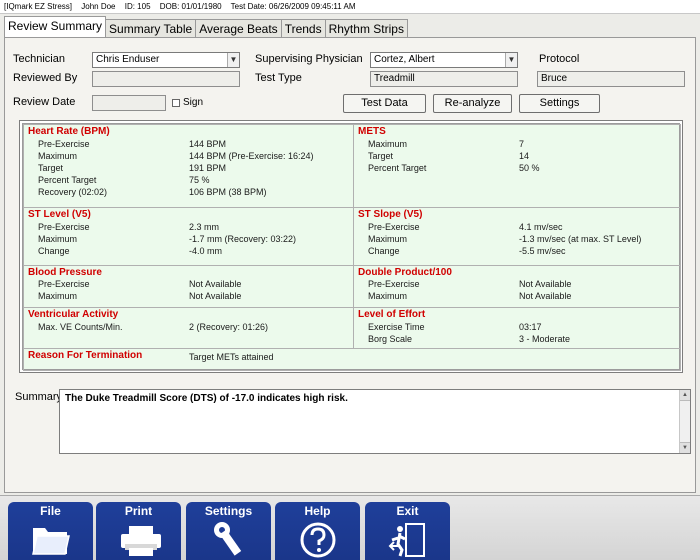 This screenshot has width=700, height=560. I want to click on settings-button: Settings, so click(559, 103).